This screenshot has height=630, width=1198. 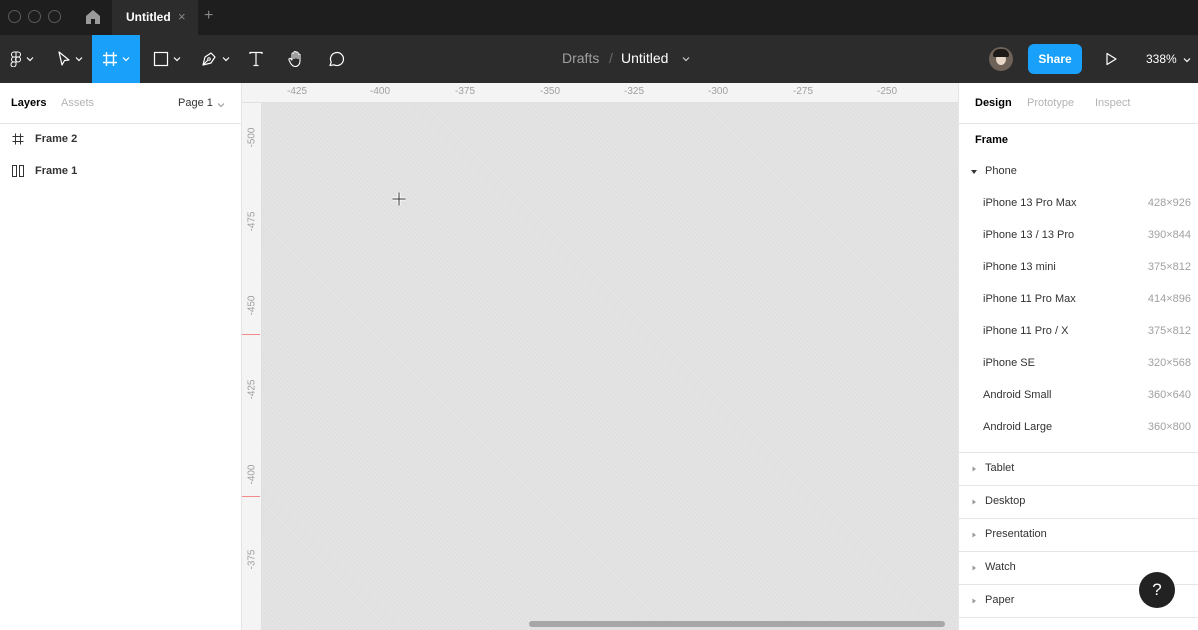 I want to click on main-menu-button, so click(x=22, y=59).